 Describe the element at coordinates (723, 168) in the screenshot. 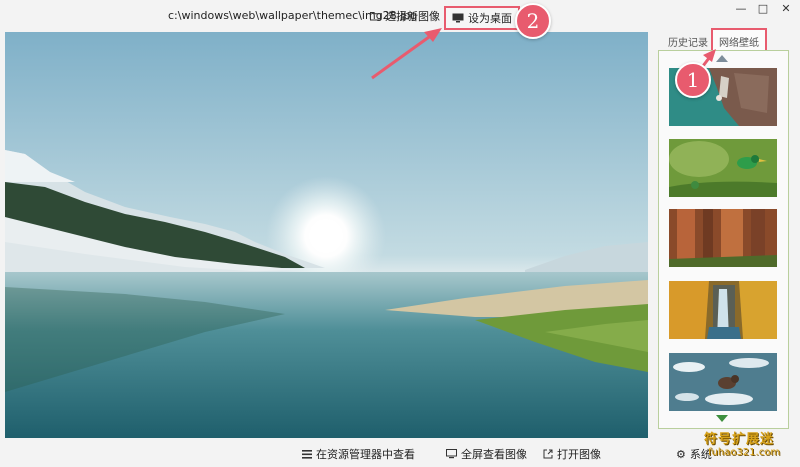

I see `thumbnail-green-bird` at that location.